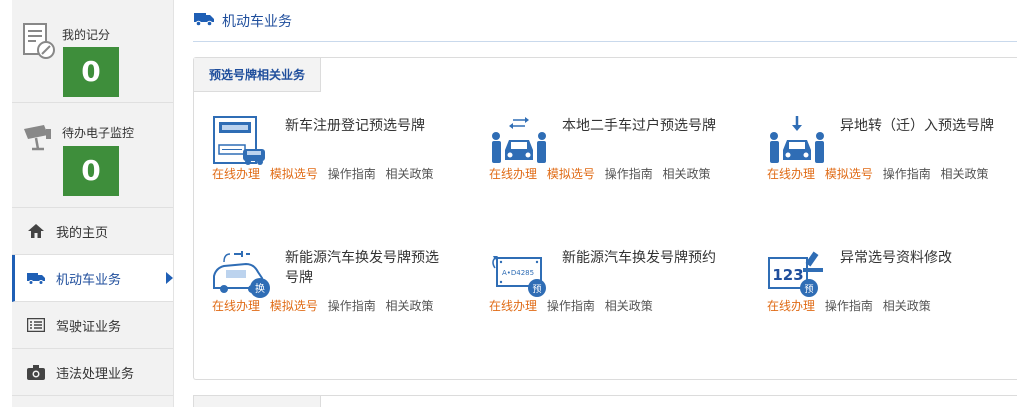 This screenshot has width=1017, height=407. Describe the element at coordinates (605, 21) in the screenshot. I see `page-header: 机动车业务` at that location.